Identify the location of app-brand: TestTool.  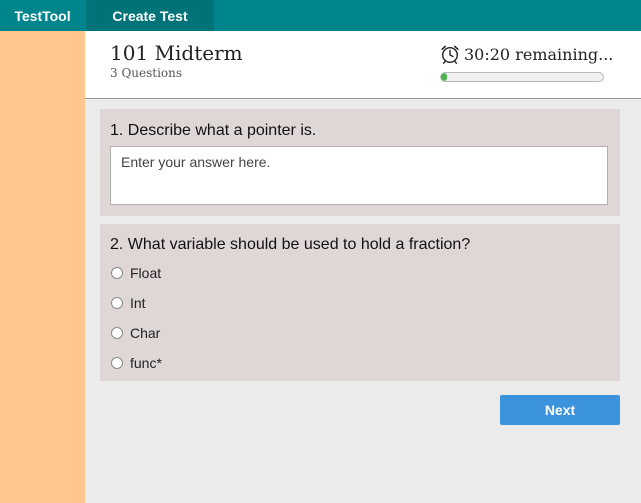
(42, 15).